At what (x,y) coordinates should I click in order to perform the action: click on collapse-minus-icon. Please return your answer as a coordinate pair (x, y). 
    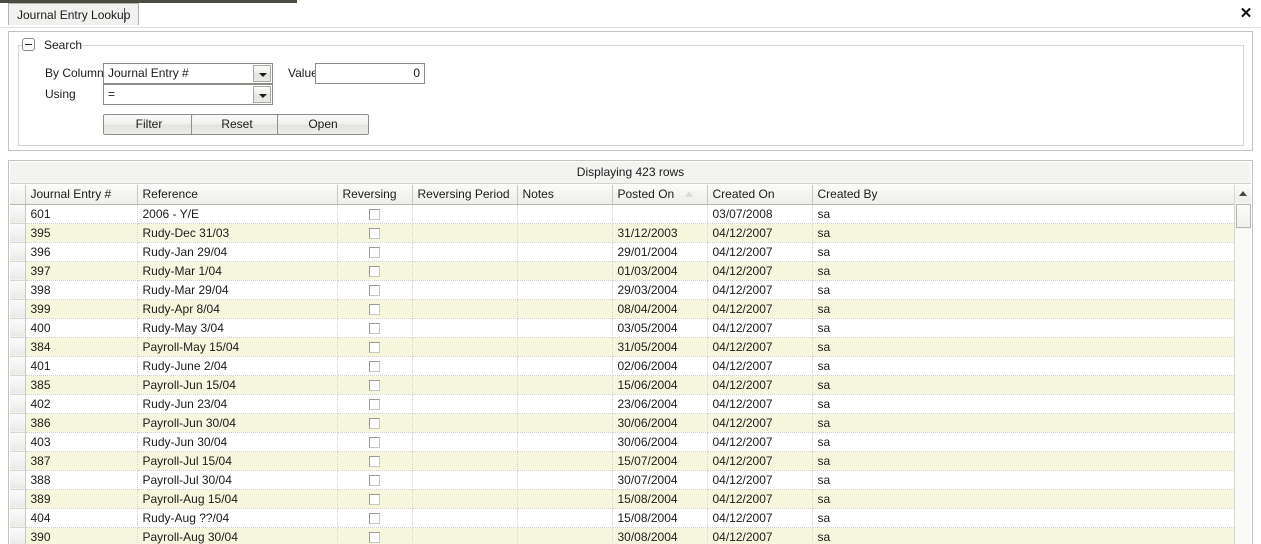
    Looking at the image, I should click on (28, 44).